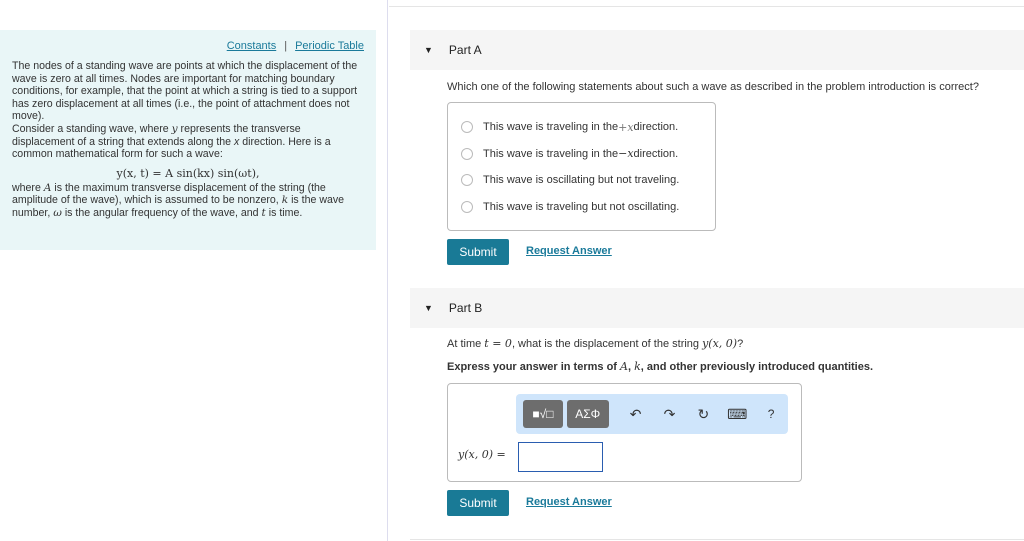 This screenshot has height=541, width=1024. What do you see at coordinates (569, 502) in the screenshot?
I see `part-b-request-answer-link: Request Answer` at bounding box center [569, 502].